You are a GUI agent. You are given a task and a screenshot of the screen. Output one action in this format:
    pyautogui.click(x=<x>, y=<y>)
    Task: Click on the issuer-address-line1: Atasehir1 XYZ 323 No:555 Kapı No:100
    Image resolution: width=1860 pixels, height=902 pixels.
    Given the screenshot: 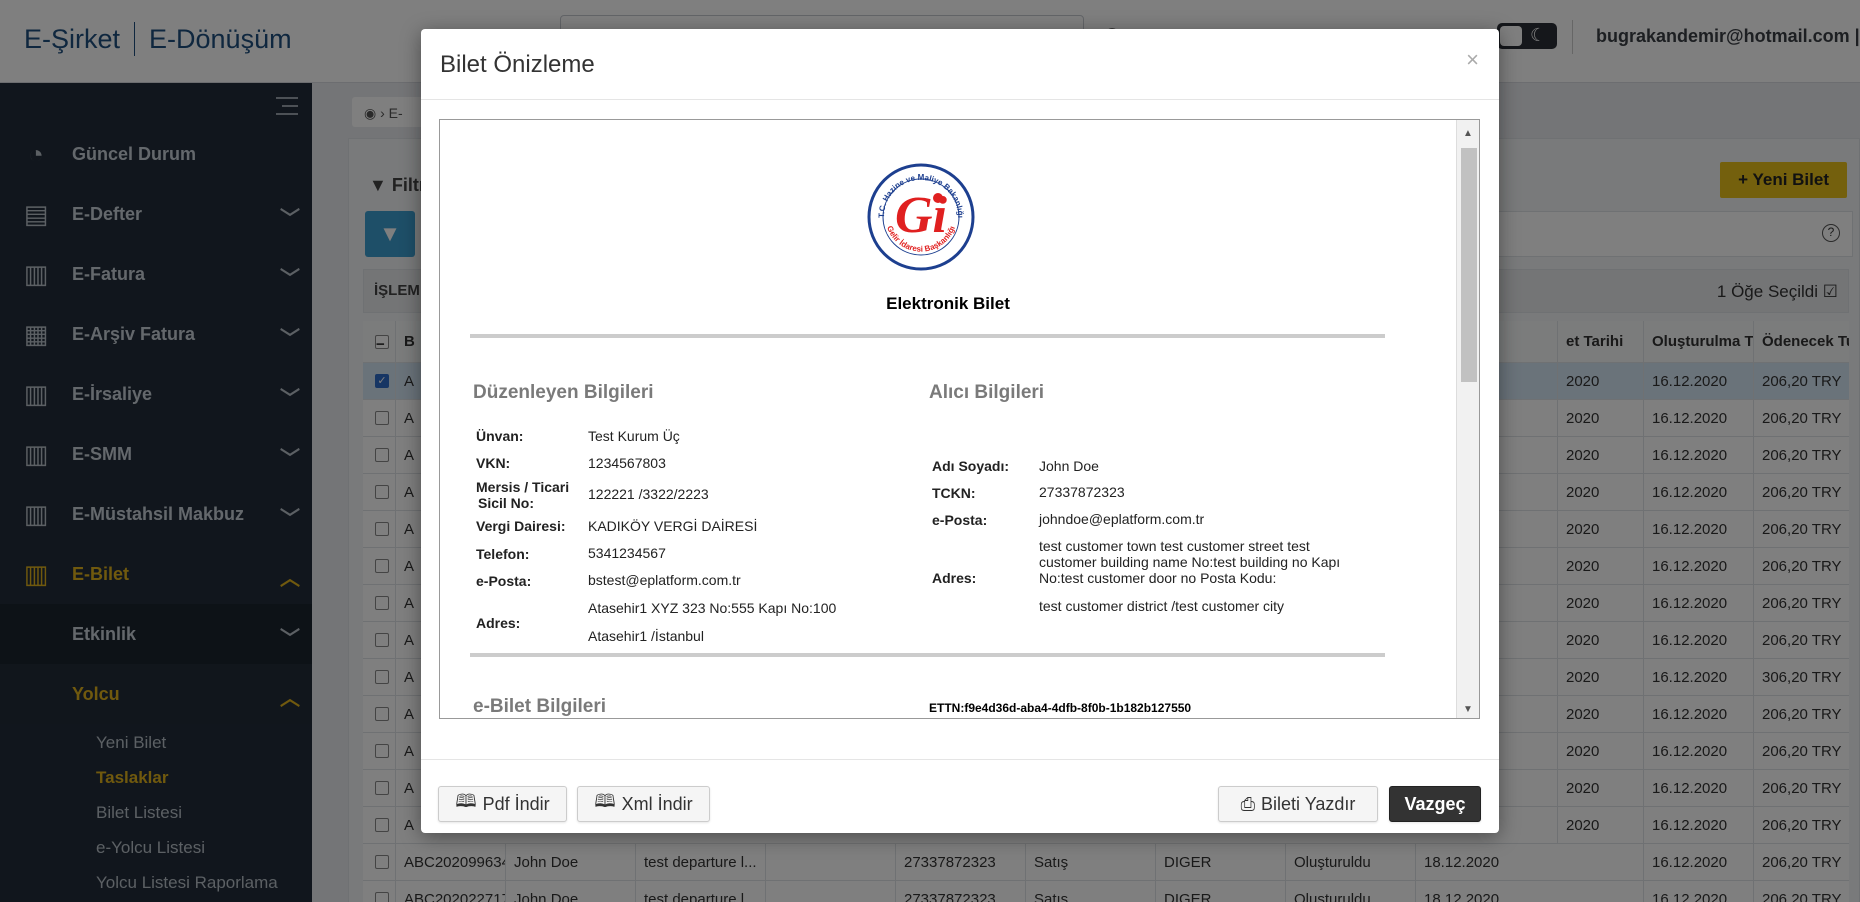 What is the action you would take?
    pyautogui.click(x=712, y=608)
    